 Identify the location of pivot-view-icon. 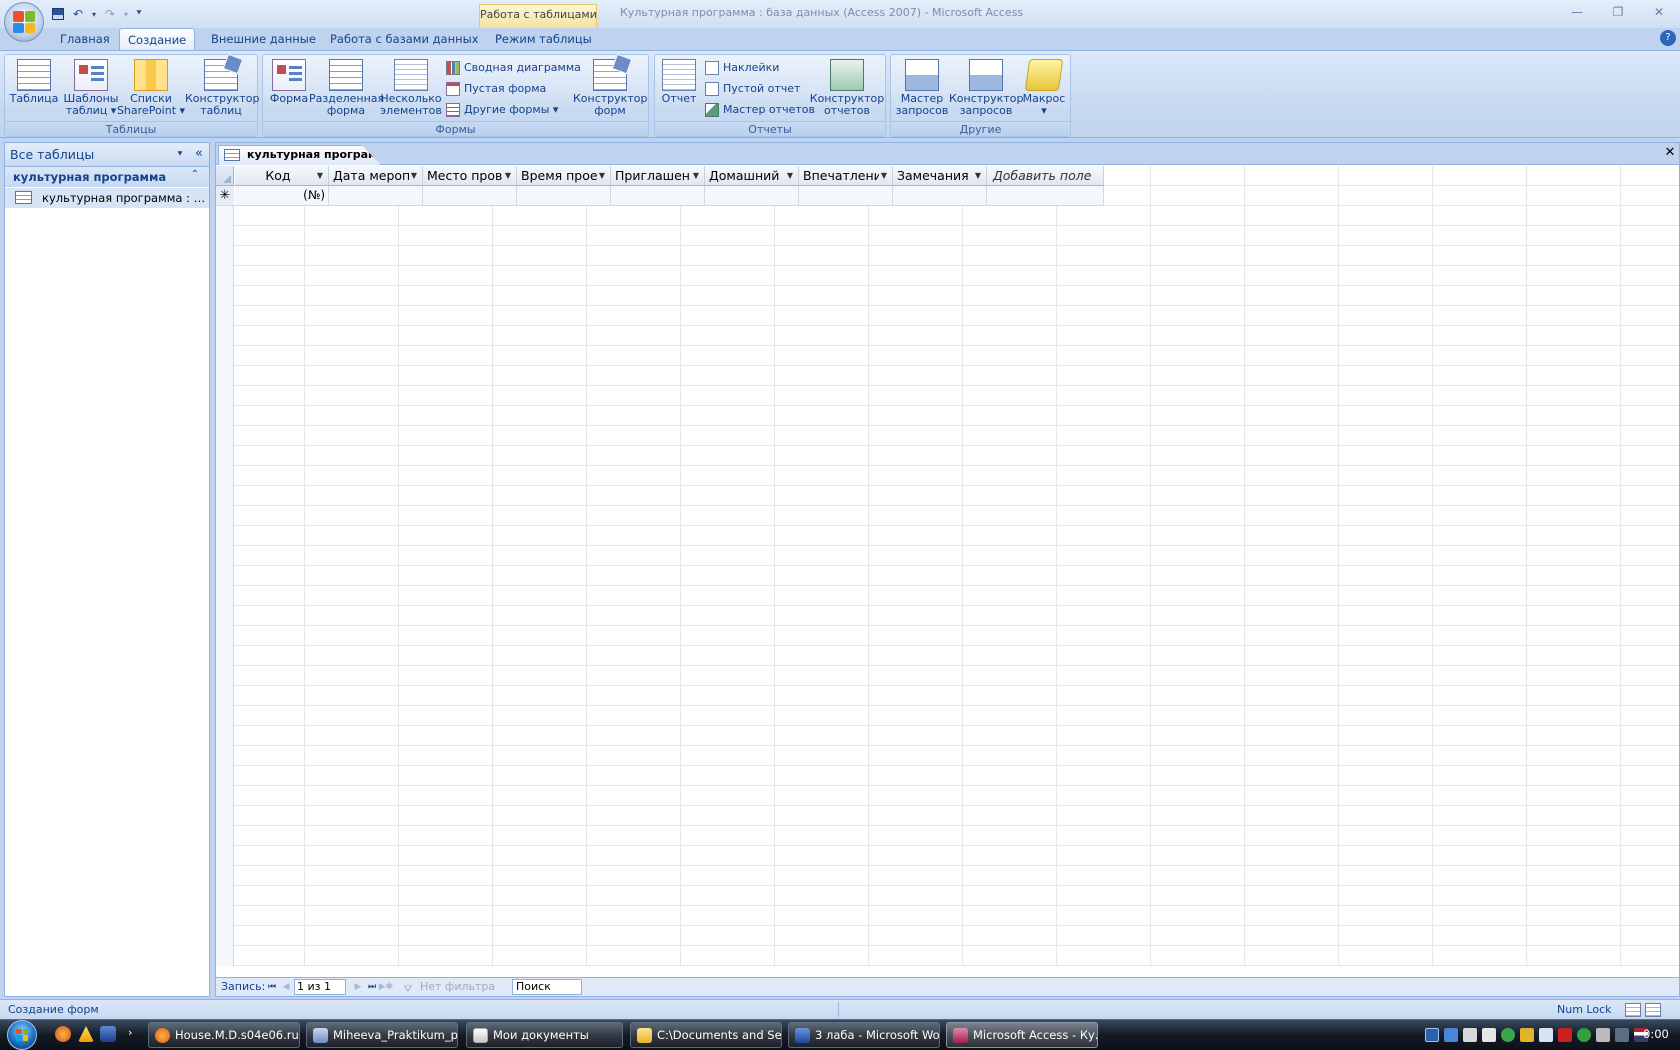
(1653, 1010).